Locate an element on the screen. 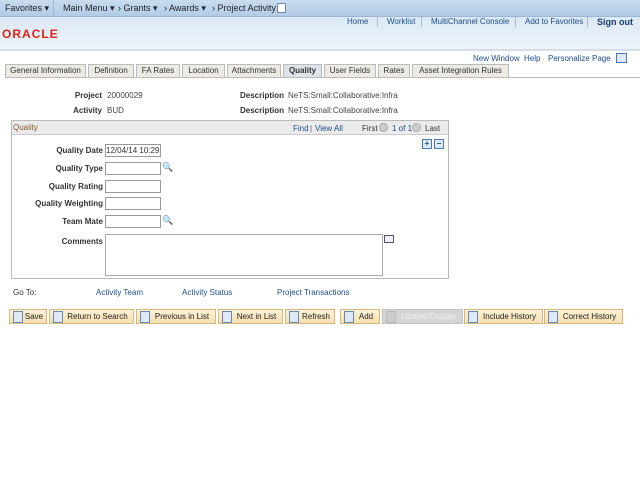 The height and width of the screenshot is (480, 640). previous-row-icon is located at coordinates (383, 127).